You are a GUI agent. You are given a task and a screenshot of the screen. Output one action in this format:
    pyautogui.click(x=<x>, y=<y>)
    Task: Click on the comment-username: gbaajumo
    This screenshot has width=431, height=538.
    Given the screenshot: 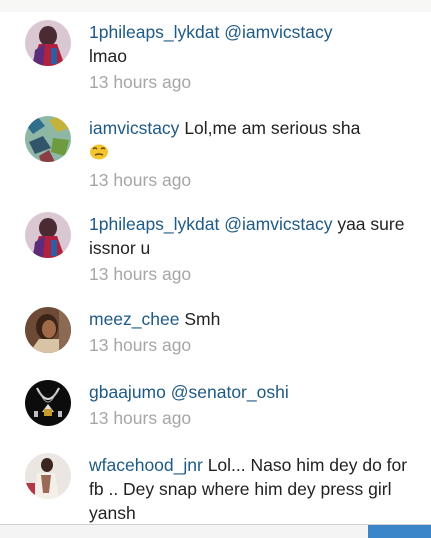 What is the action you would take?
    pyautogui.click(x=127, y=392)
    